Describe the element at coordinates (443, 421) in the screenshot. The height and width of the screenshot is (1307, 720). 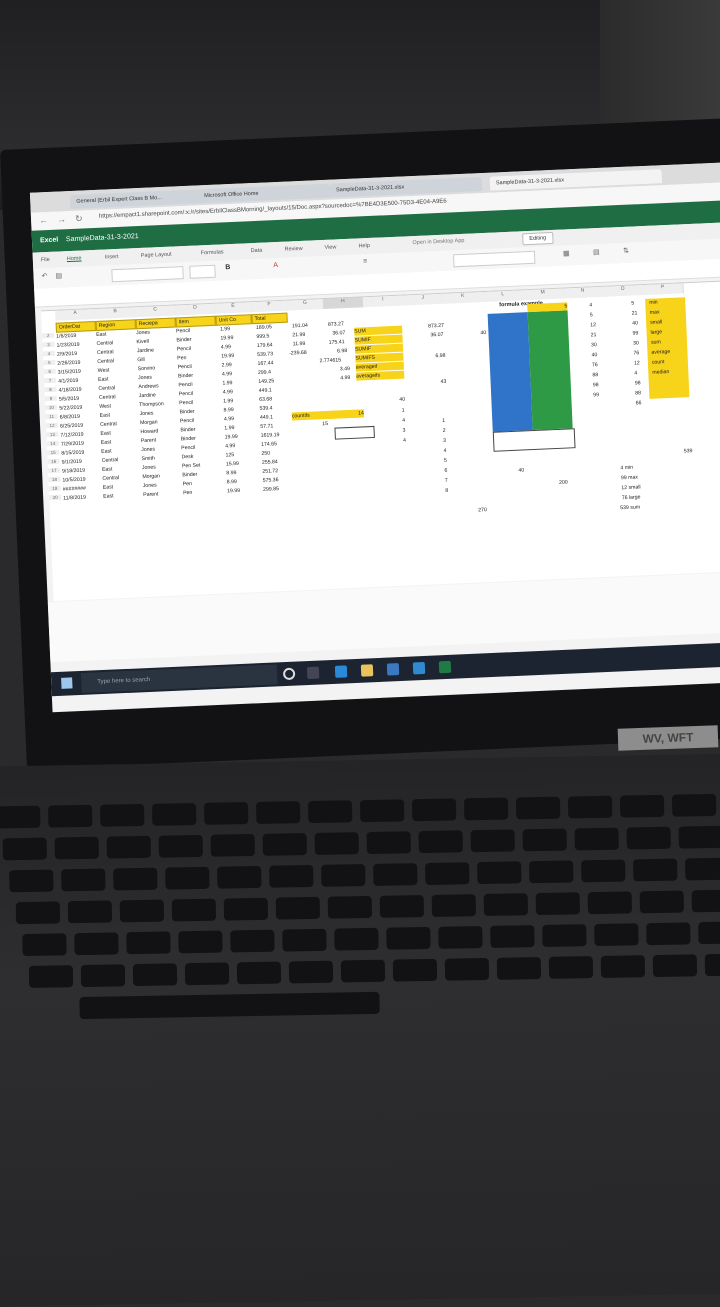
I see `j-seq: 1` at that location.